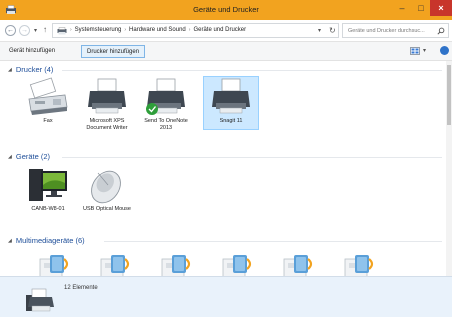 The width and height of the screenshot is (452, 317). Describe the element at coordinates (113, 51) in the screenshot. I see `add-printer-button: Drucker hinzufügen` at that location.